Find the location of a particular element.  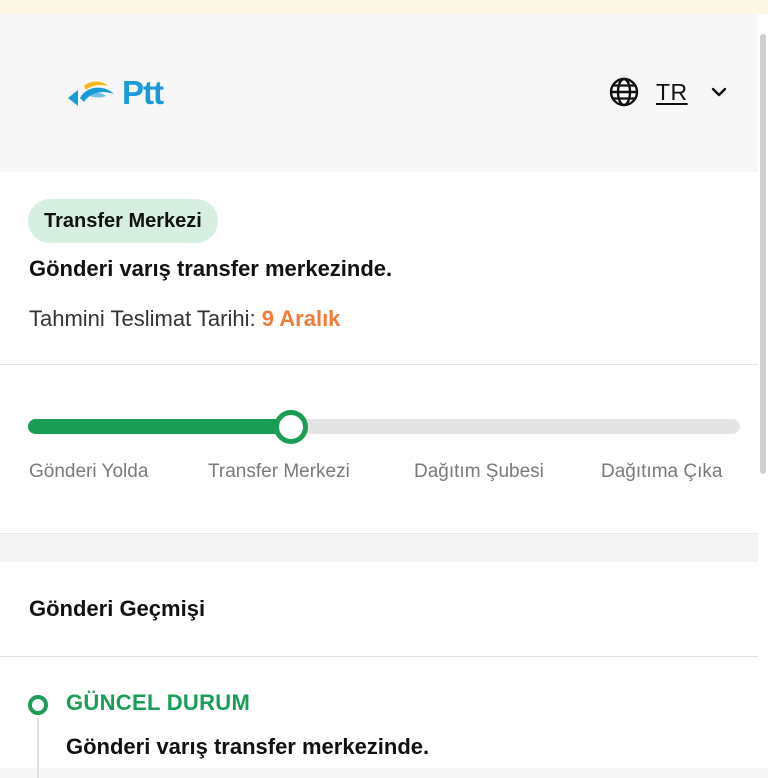

globe-icon is located at coordinates (624, 92).